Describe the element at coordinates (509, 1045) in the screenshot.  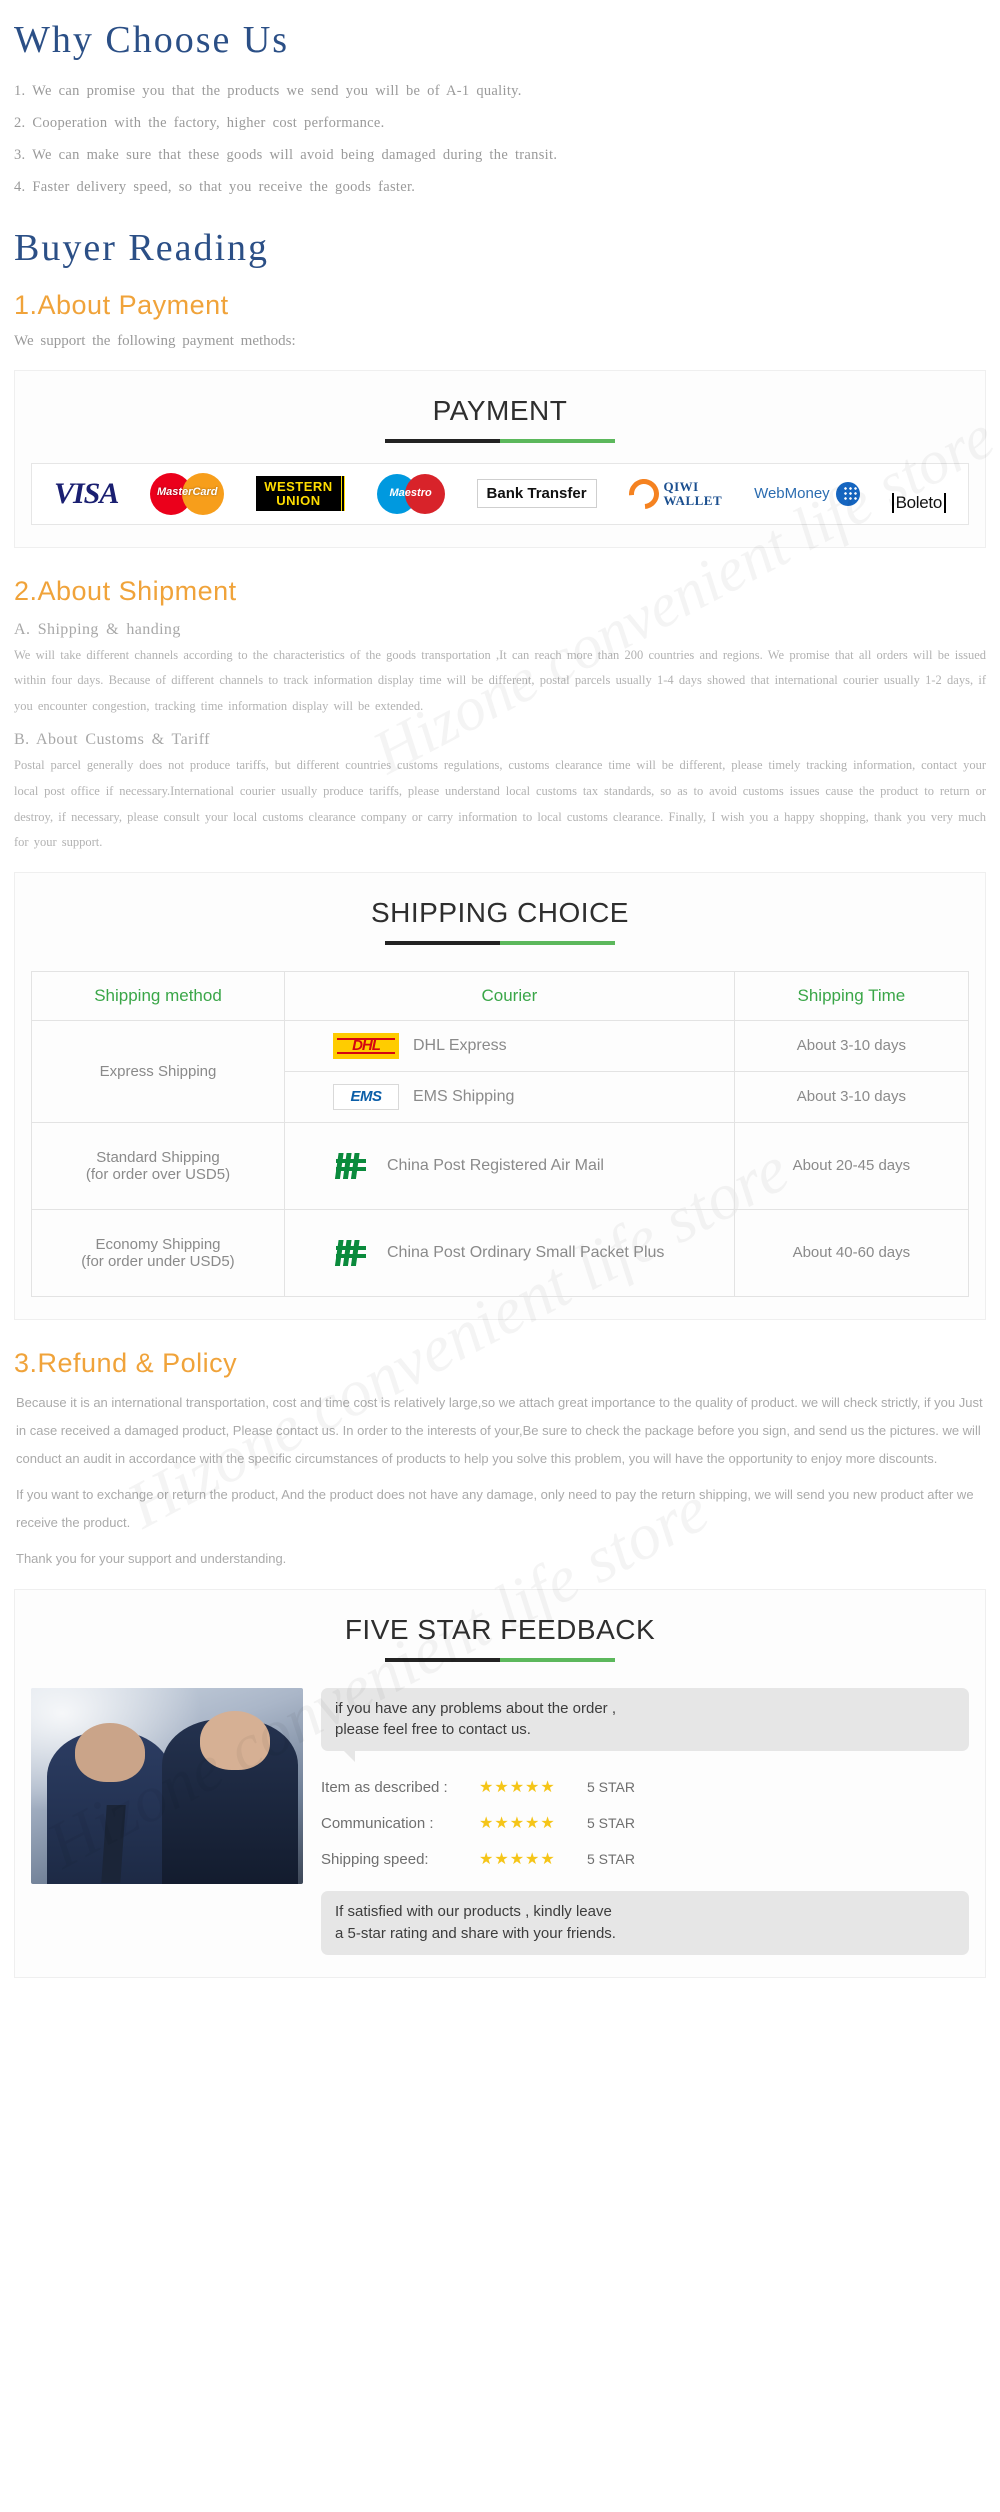
I see `cell-courier: DHL DHL Express` at that location.